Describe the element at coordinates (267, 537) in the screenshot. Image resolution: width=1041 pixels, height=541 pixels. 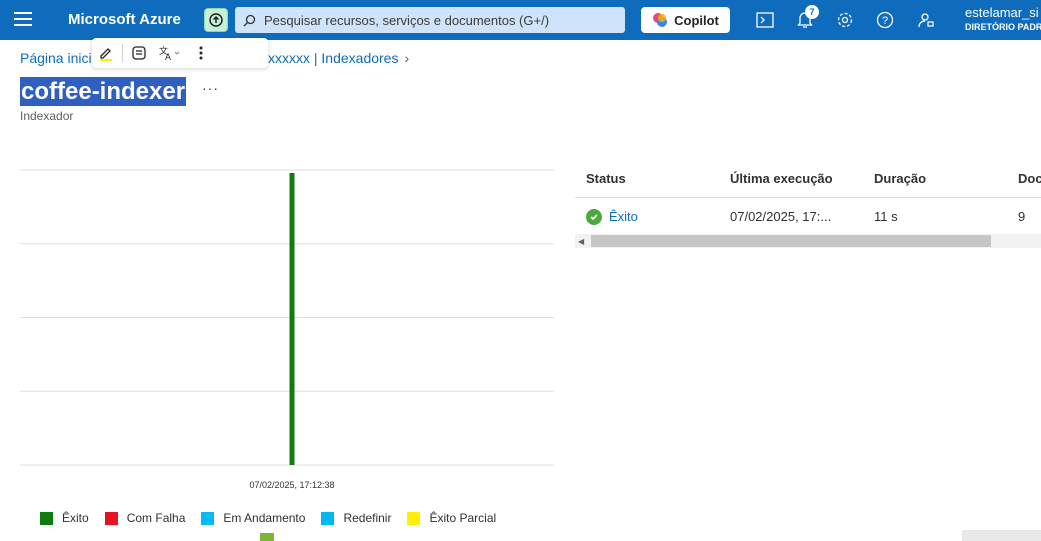
I see `scroll-fragment` at that location.